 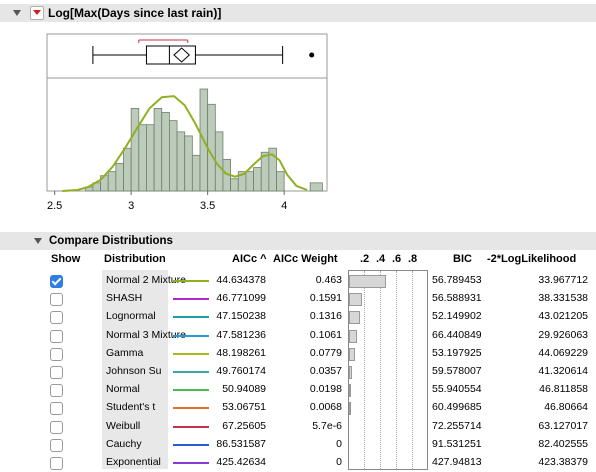 I want to click on loglik-value: 46.811858, so click(x=563, y=389).